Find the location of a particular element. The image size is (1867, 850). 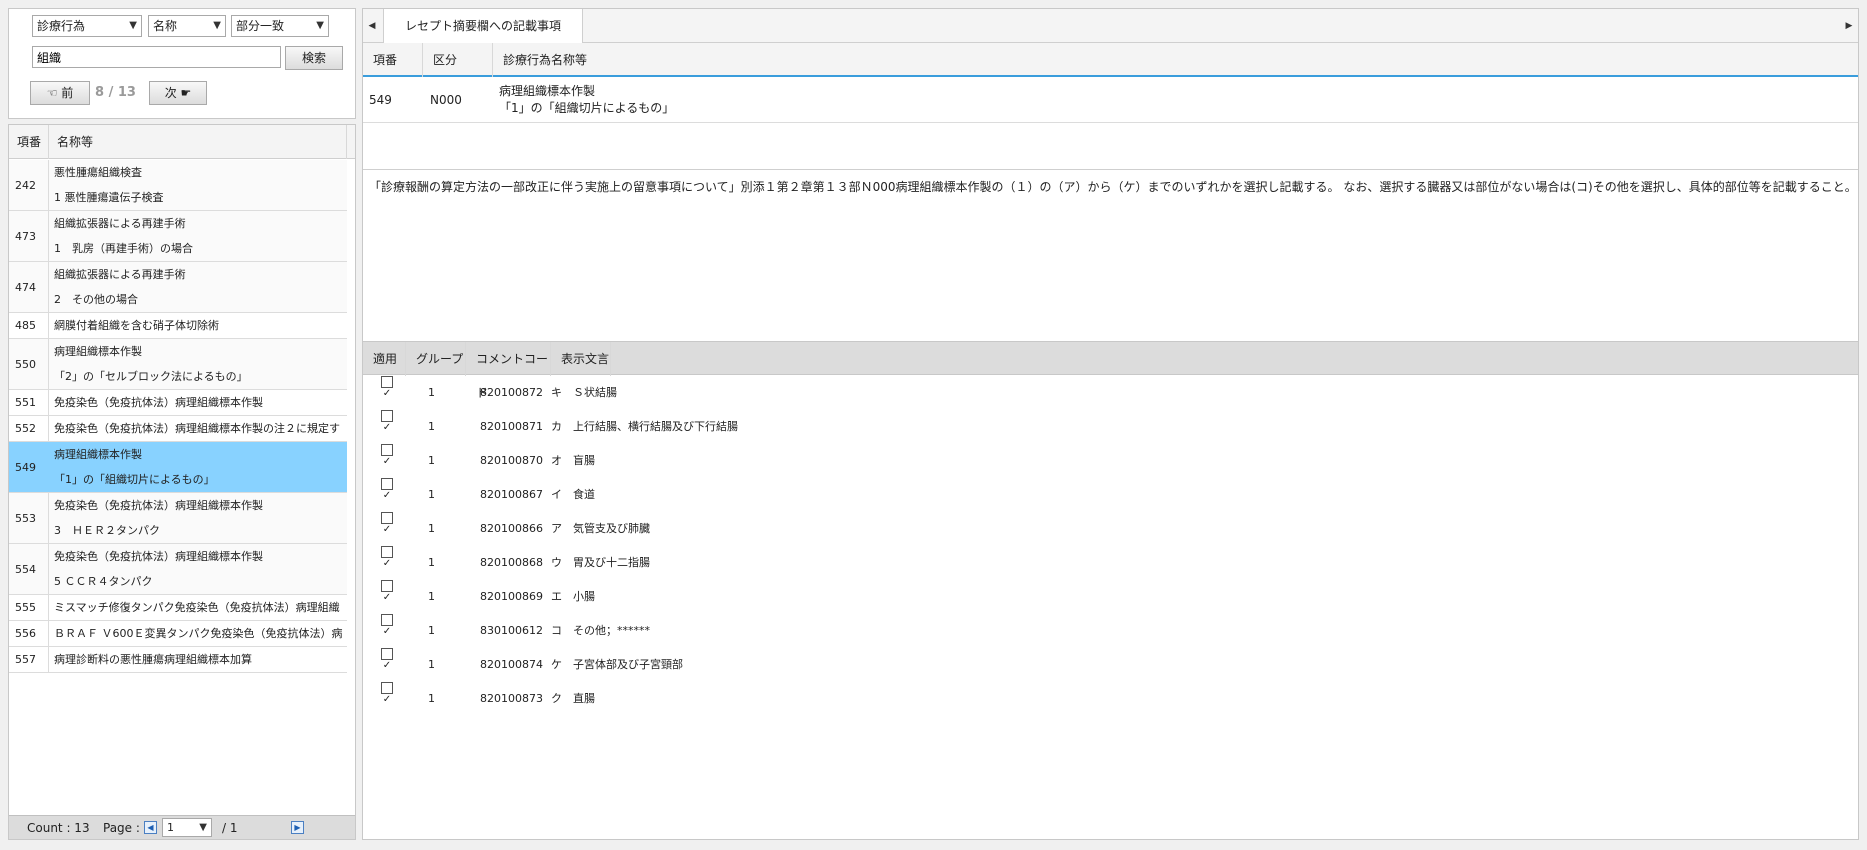

list-item: 555 ミスマッチ修復タンパク免疫染色（免疫抗体法）病理組織 is located at coordinates (178, 608).